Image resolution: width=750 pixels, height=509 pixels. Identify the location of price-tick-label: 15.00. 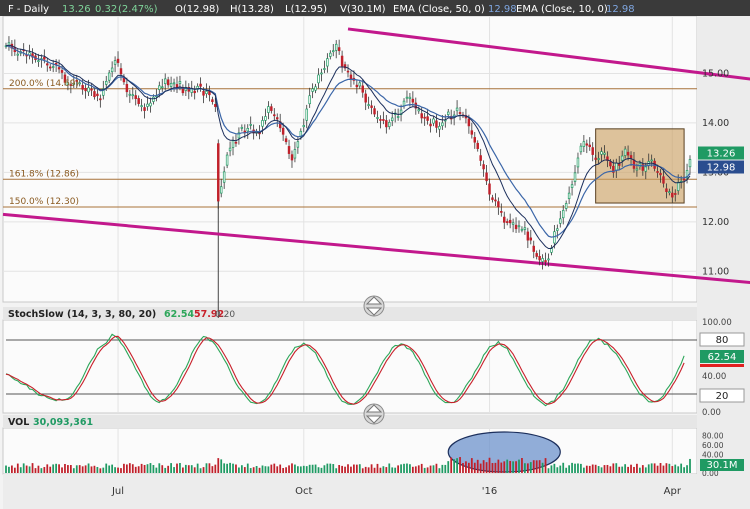
(715, 73).